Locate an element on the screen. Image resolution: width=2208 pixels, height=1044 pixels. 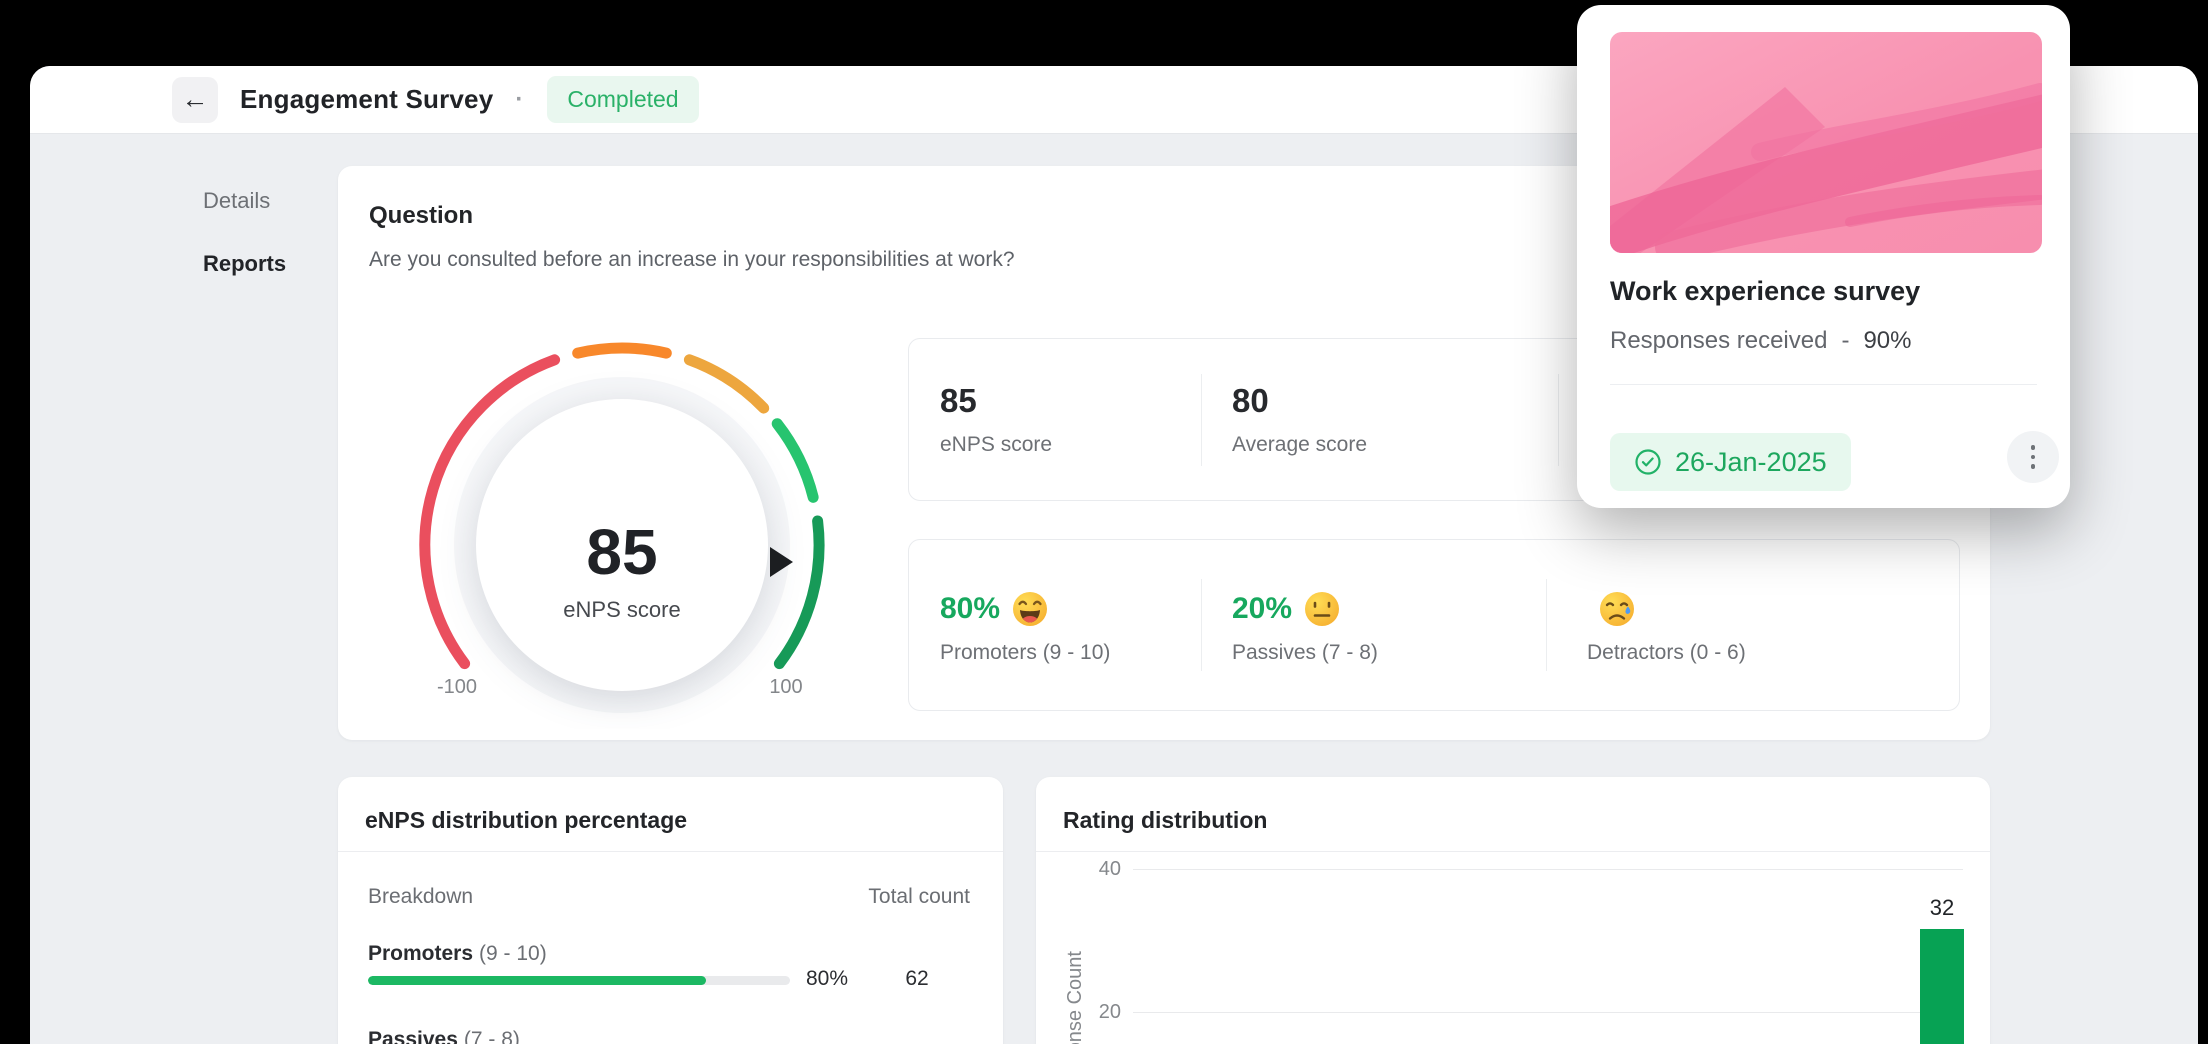
promoters-progress-fill is located at coordinates (537, 980).